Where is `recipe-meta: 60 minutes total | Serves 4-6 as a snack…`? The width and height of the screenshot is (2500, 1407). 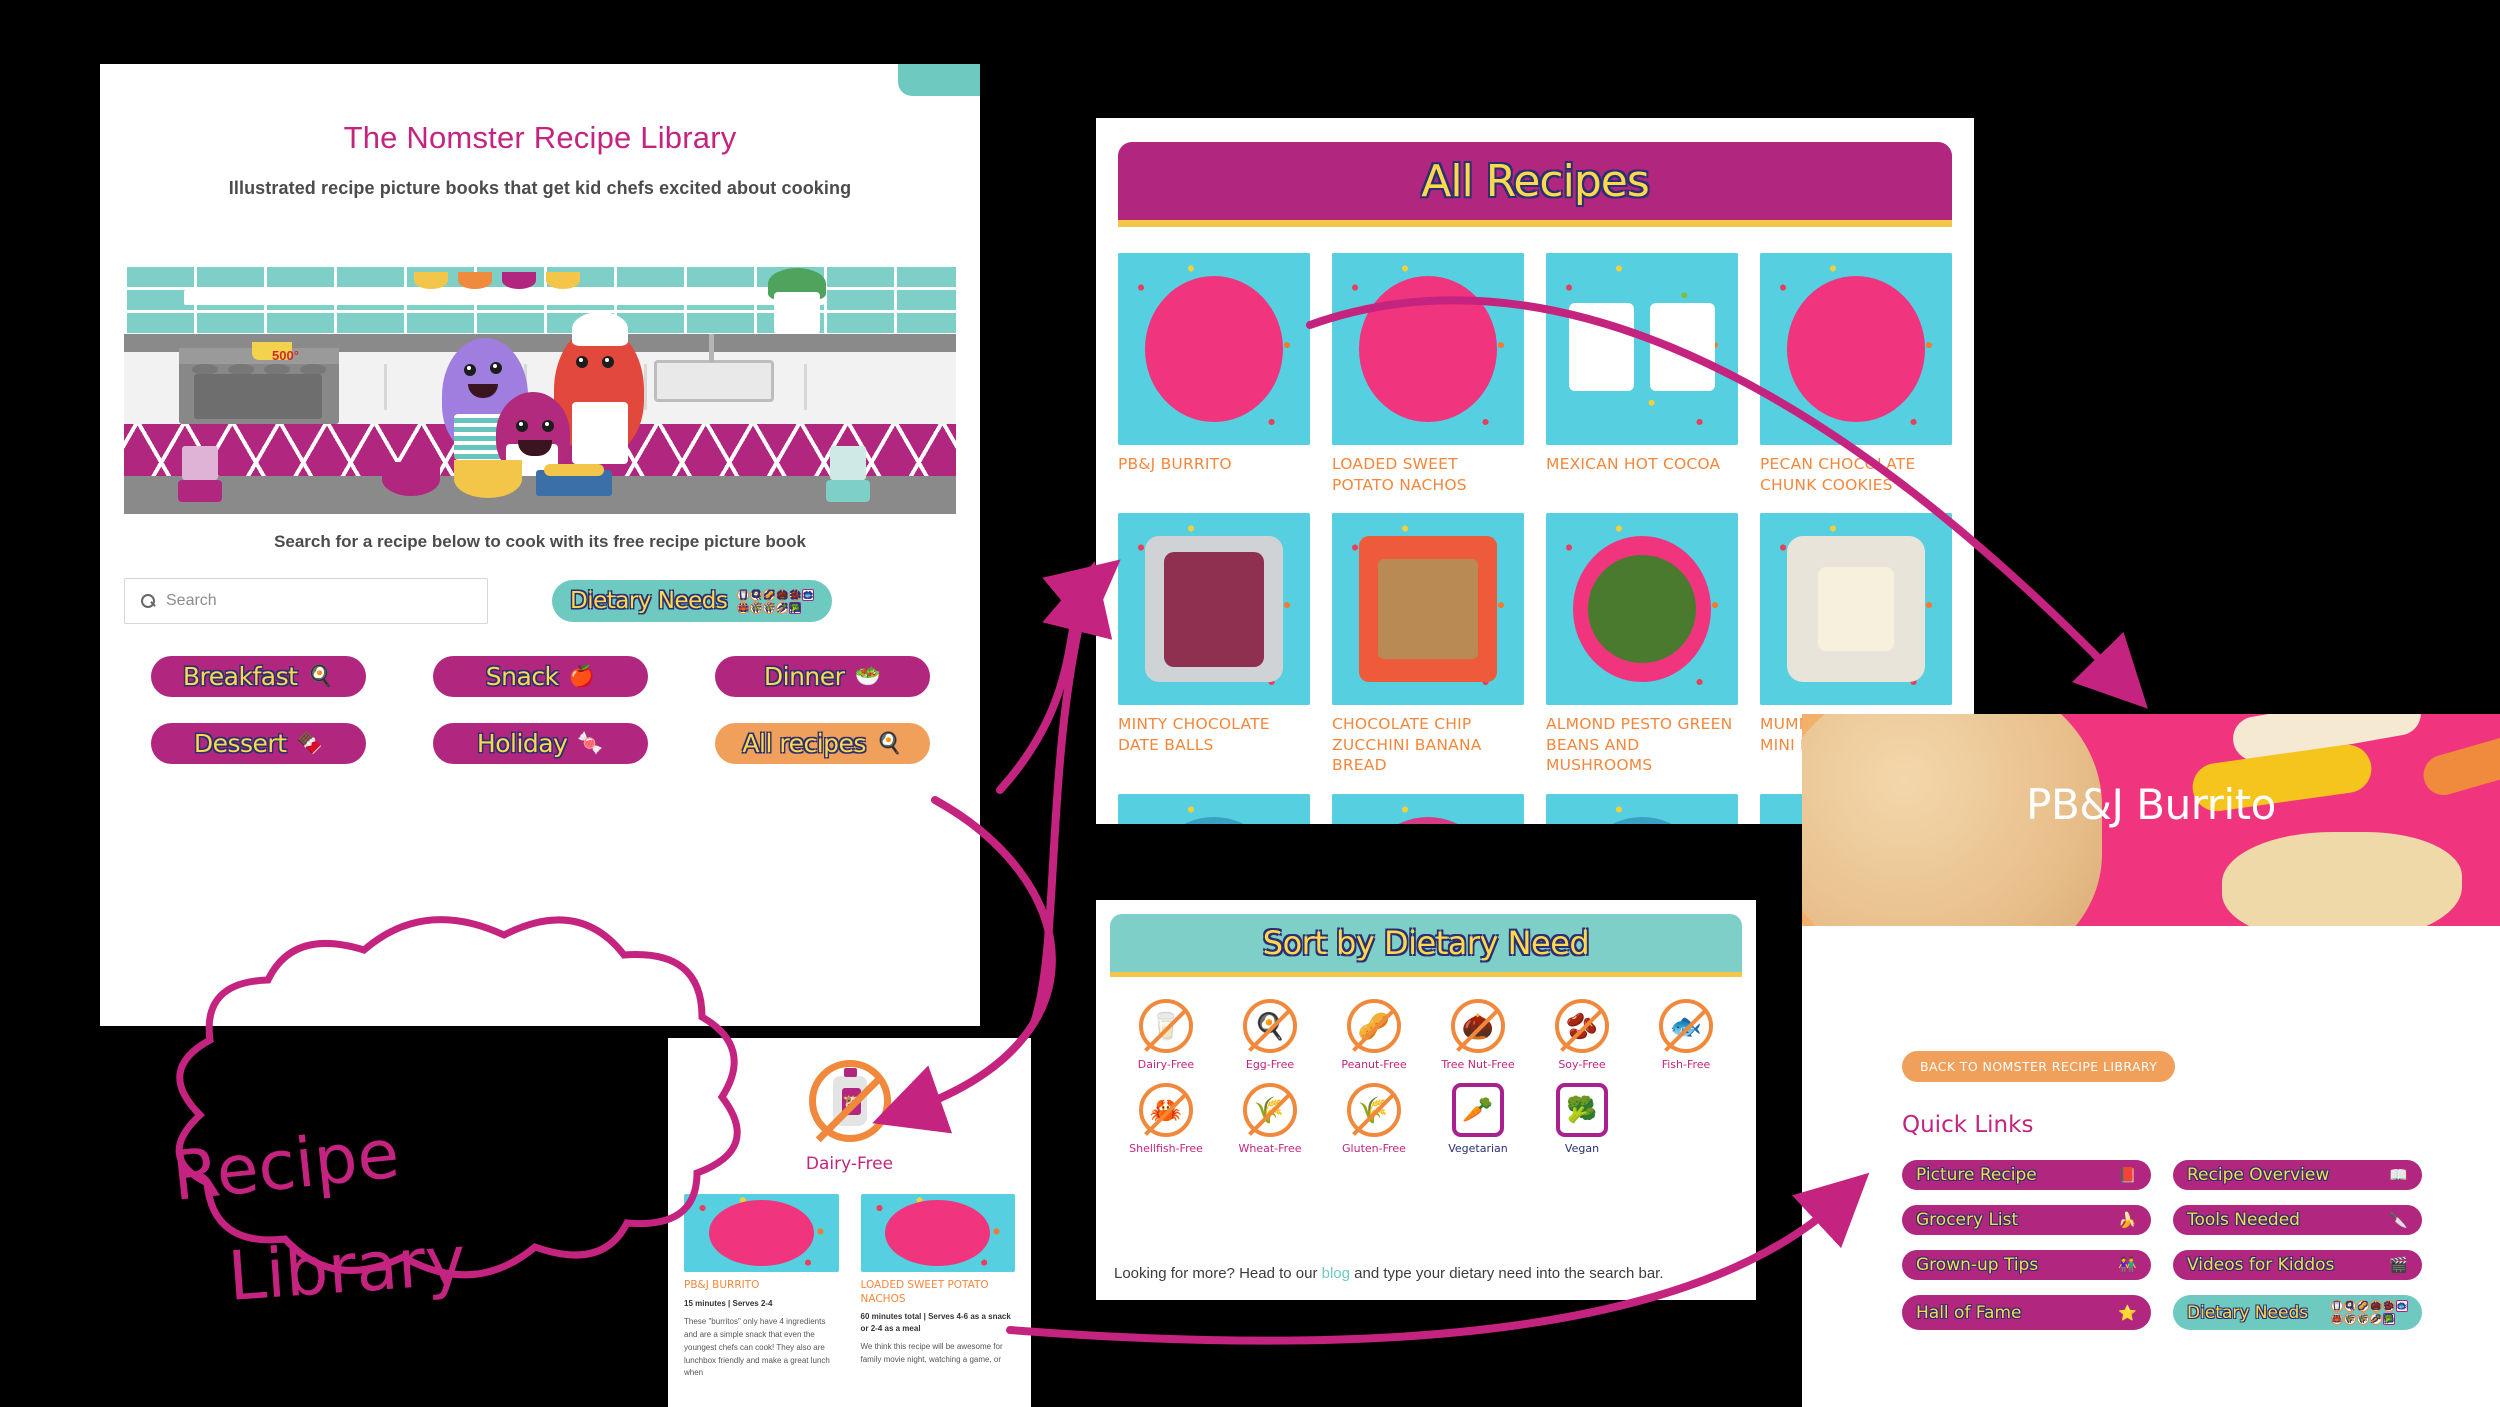
recipe-meta: 60 minutes total | Serves 4-6 as a snack… is located at coordinates (935, 1322).